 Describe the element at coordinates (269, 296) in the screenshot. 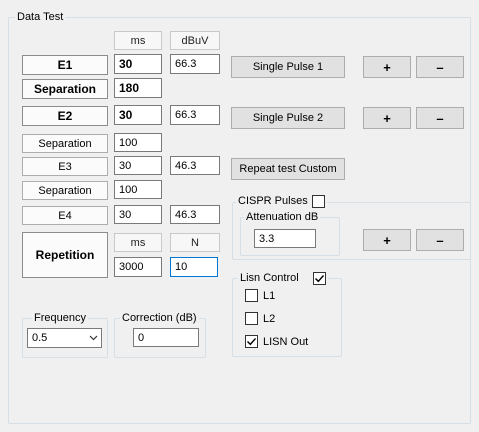

I see `lisn-l1-label: L1` at that location.